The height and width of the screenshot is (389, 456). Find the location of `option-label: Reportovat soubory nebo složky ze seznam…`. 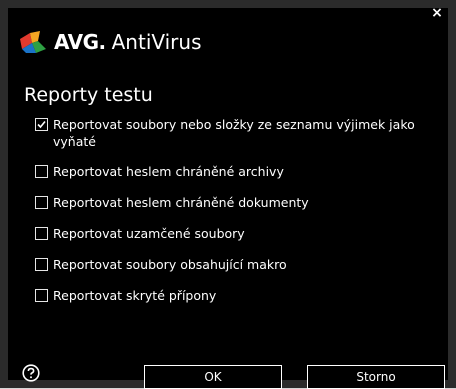

option-label: Reportovat soubory nebo složky ze seznam… is located at coordinates (234, 133).